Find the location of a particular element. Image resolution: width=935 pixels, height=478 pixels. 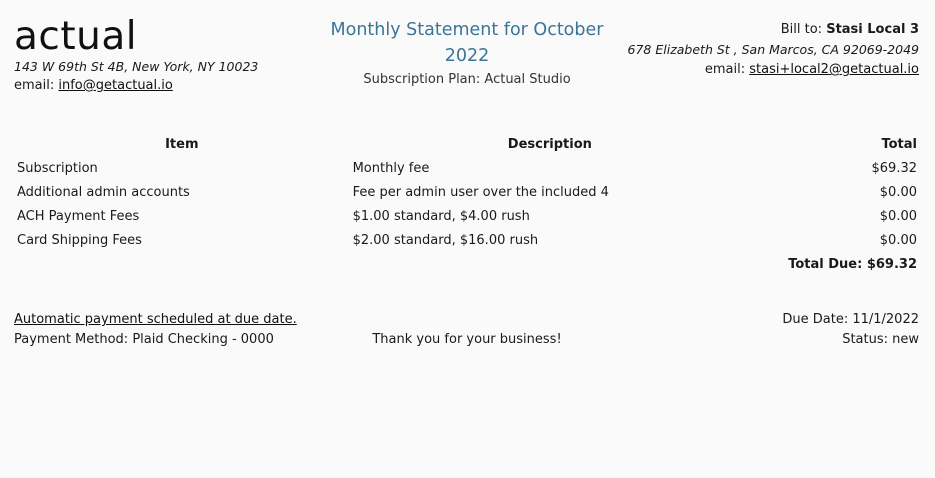

company-address: 143 W 69th St 4B, New York, NY 10023 is located at coordinates (136, 66).